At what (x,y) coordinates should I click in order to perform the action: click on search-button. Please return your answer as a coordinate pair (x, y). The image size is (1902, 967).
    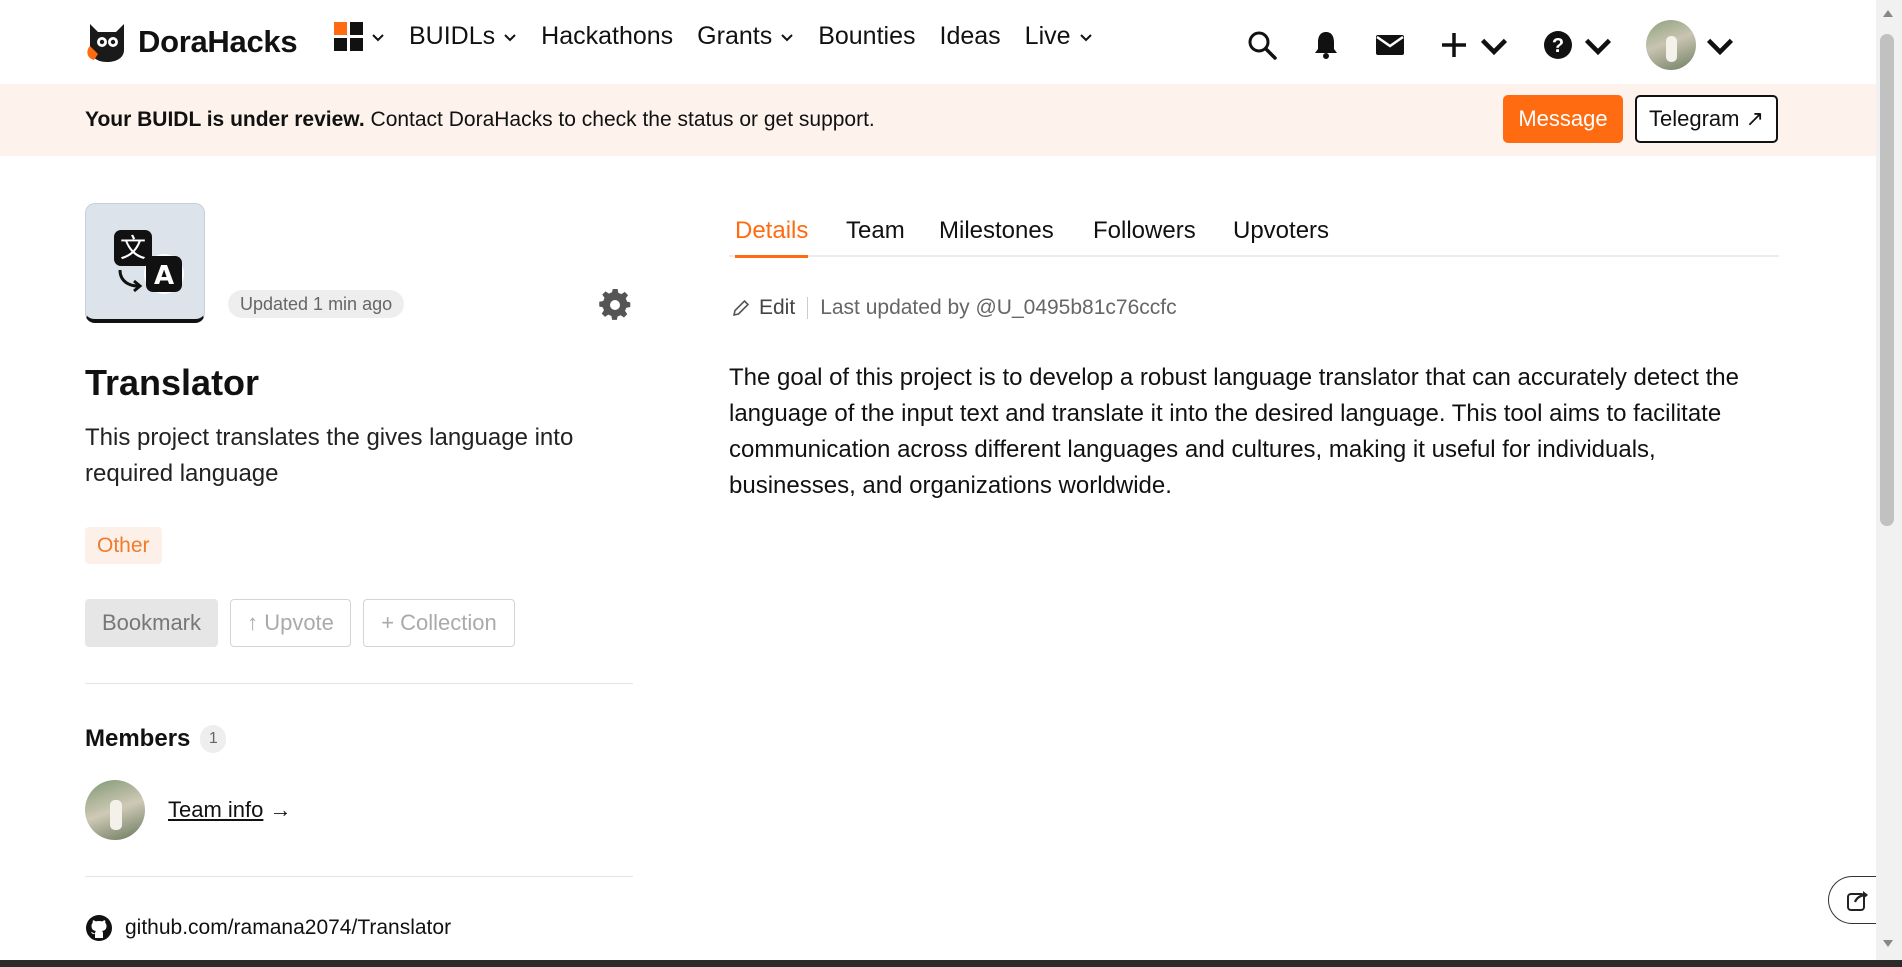
    Looking at the image, I should click on (1262, 45).